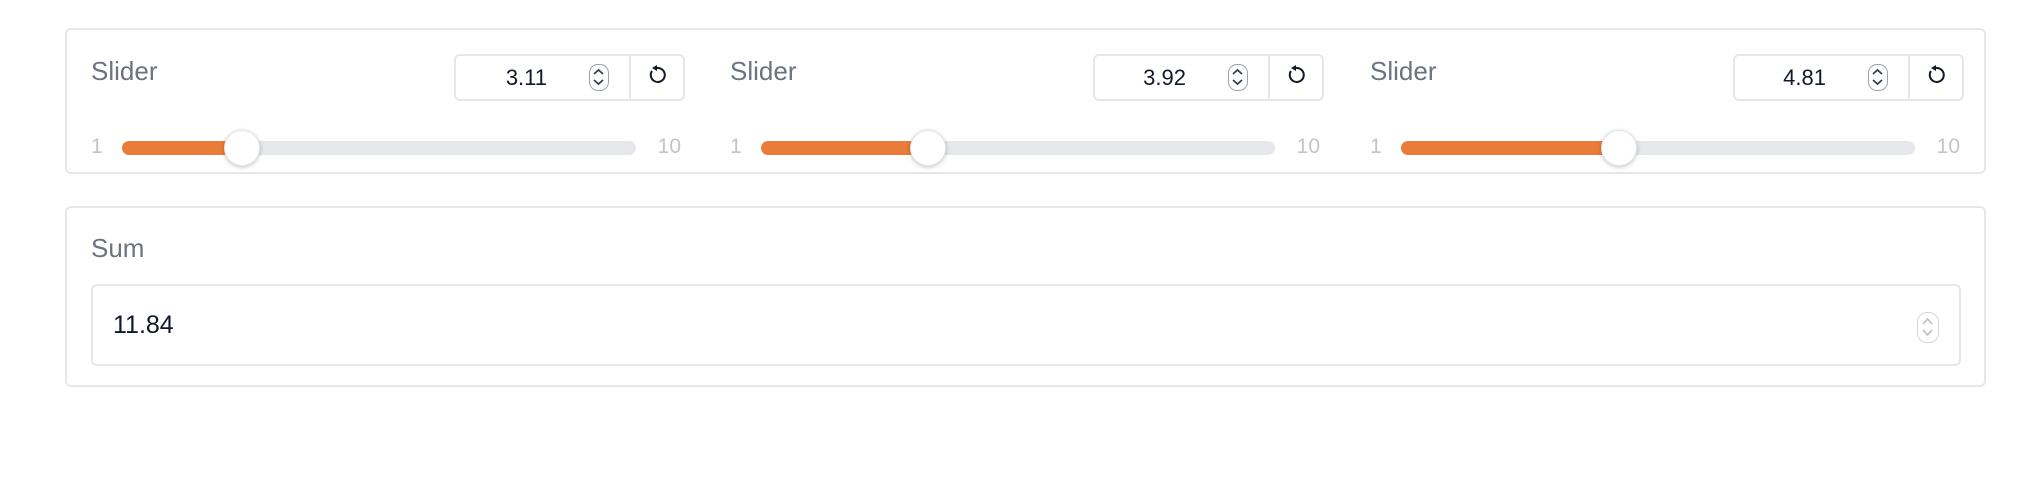 The width and height of the screenshot is (2042, 482). I want to click on slider-3-max-label: 10, so click(1948, 146).